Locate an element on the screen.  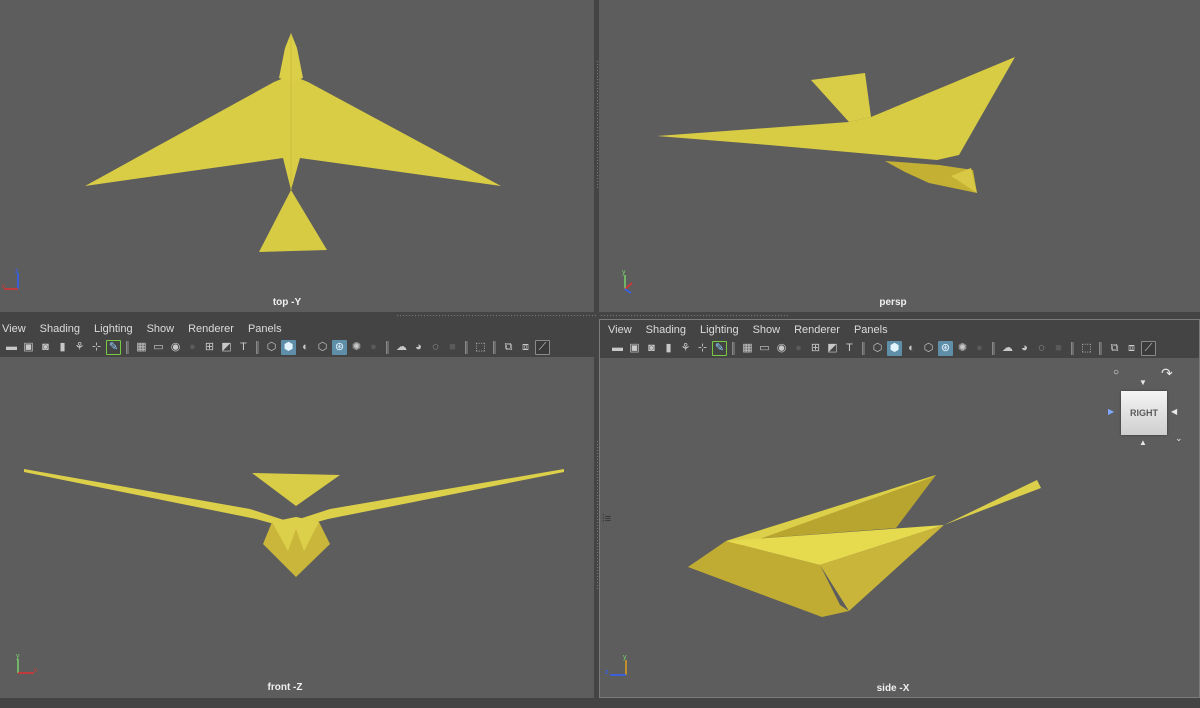
viewcube-face-right: RIGHT is located at coordinates (1144, 413).